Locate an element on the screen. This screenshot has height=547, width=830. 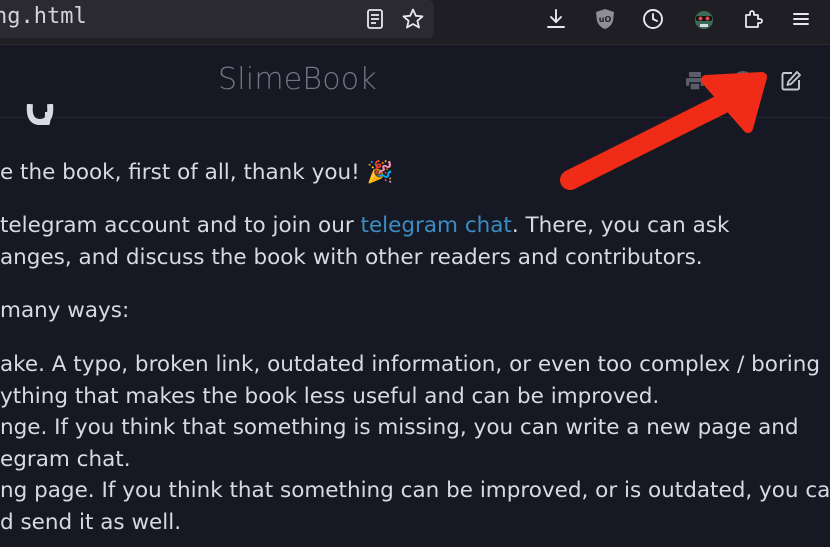
github-icon is located at coordinates (743, 81).